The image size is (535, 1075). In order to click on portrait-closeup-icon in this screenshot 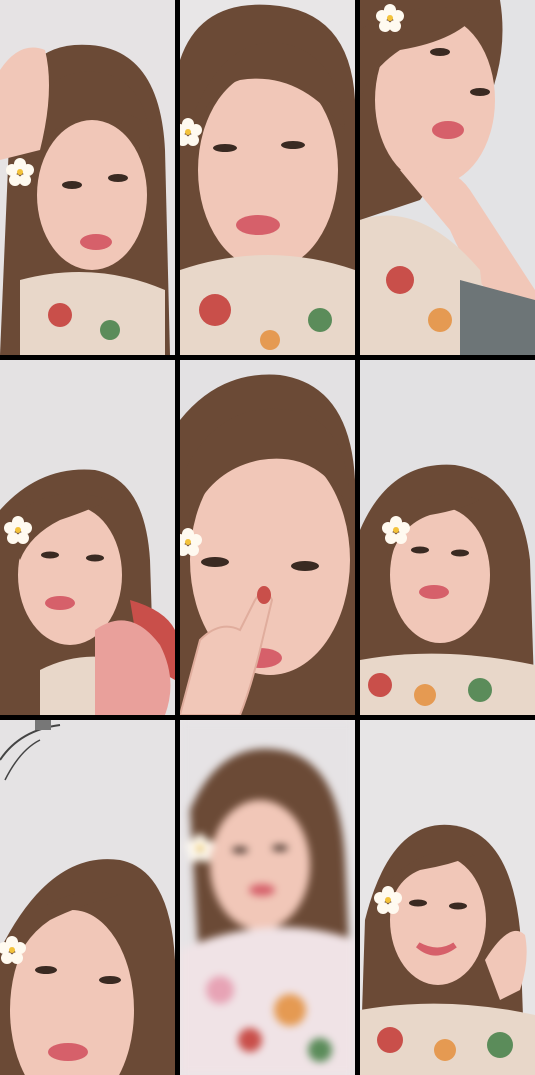, I will do `click(267, 177)`.